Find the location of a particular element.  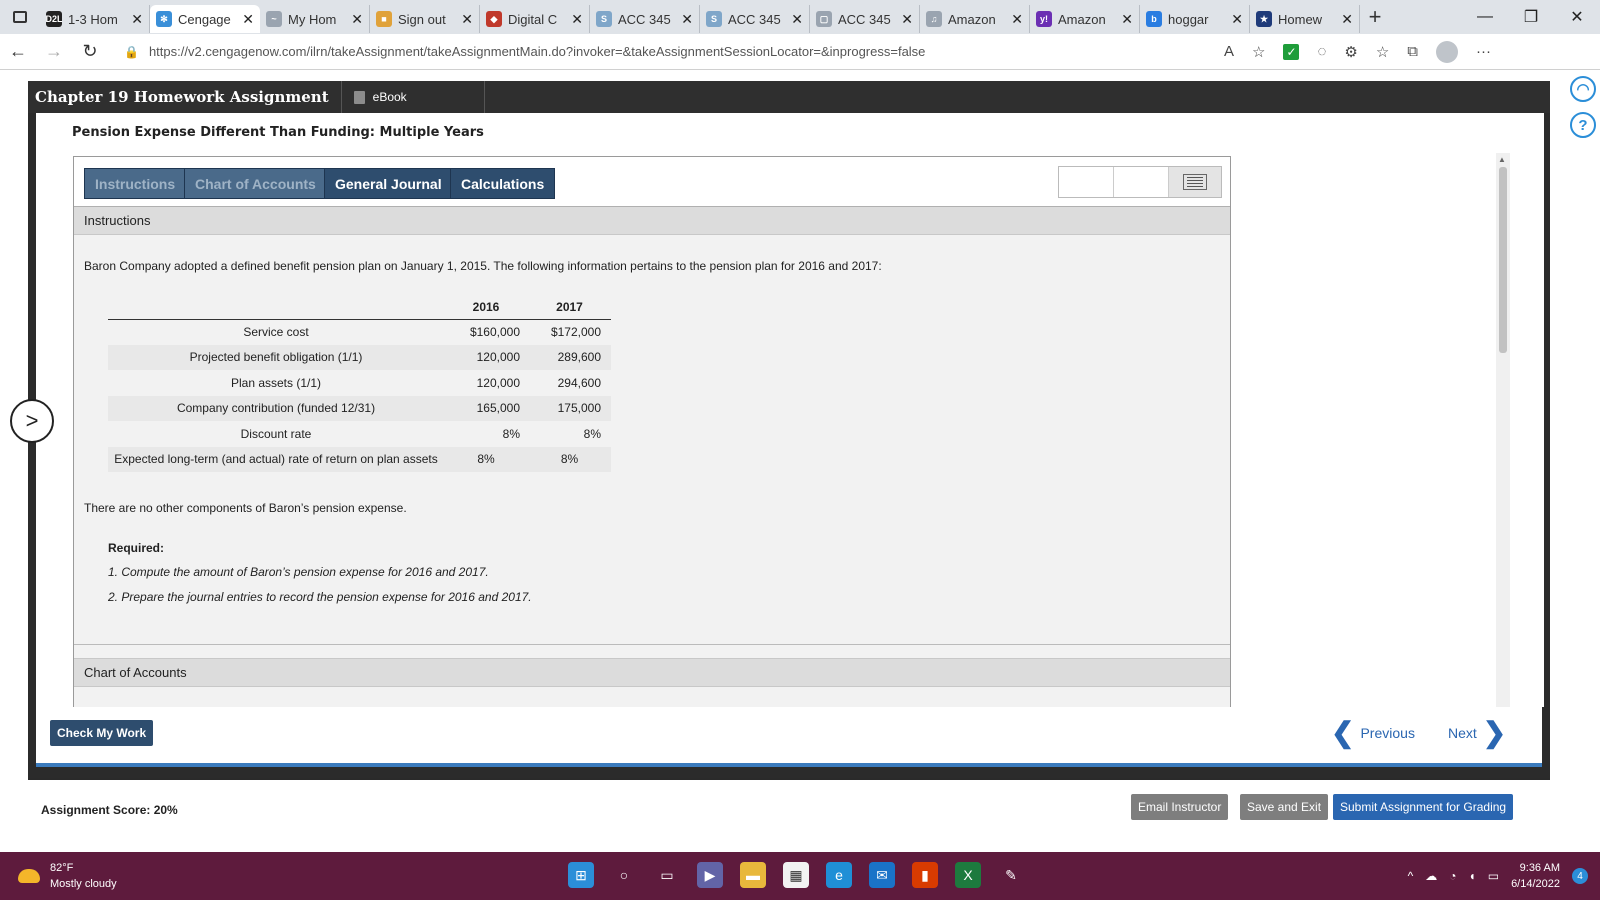

volume-icon: ◖ is located at coordinates (1471, 876).